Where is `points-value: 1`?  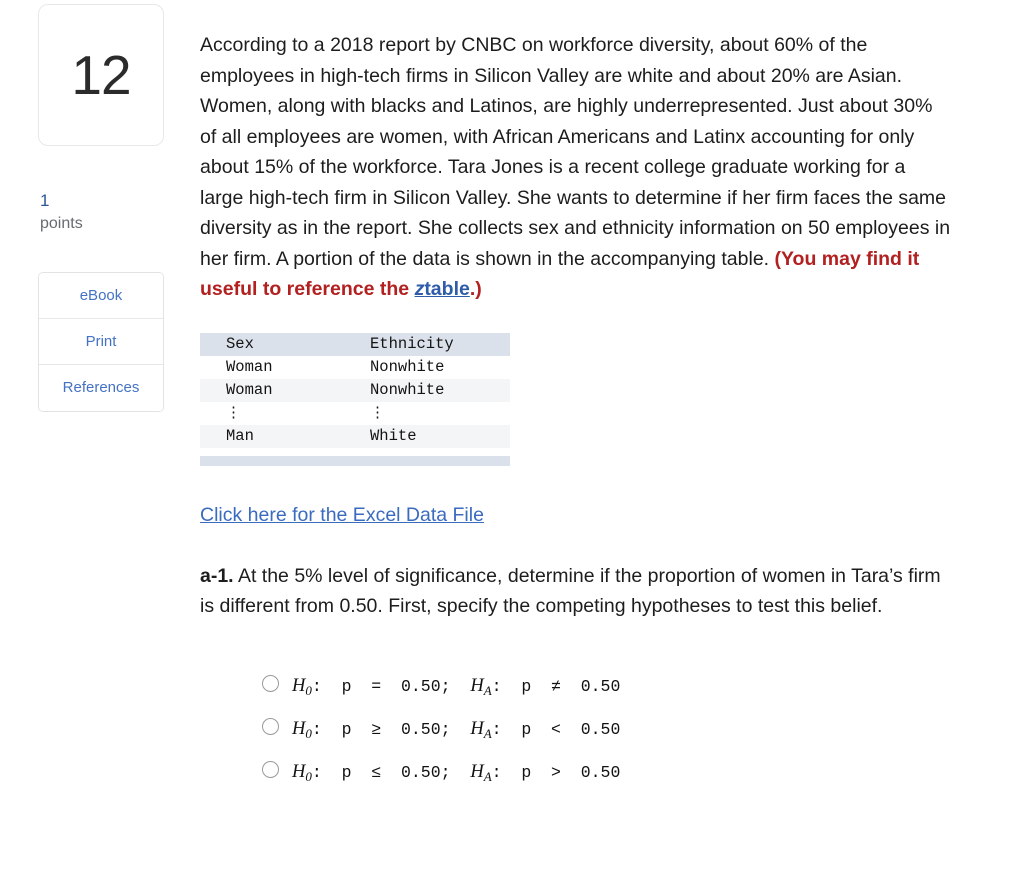
points-value: 1 is located at coordinates (45, 200).